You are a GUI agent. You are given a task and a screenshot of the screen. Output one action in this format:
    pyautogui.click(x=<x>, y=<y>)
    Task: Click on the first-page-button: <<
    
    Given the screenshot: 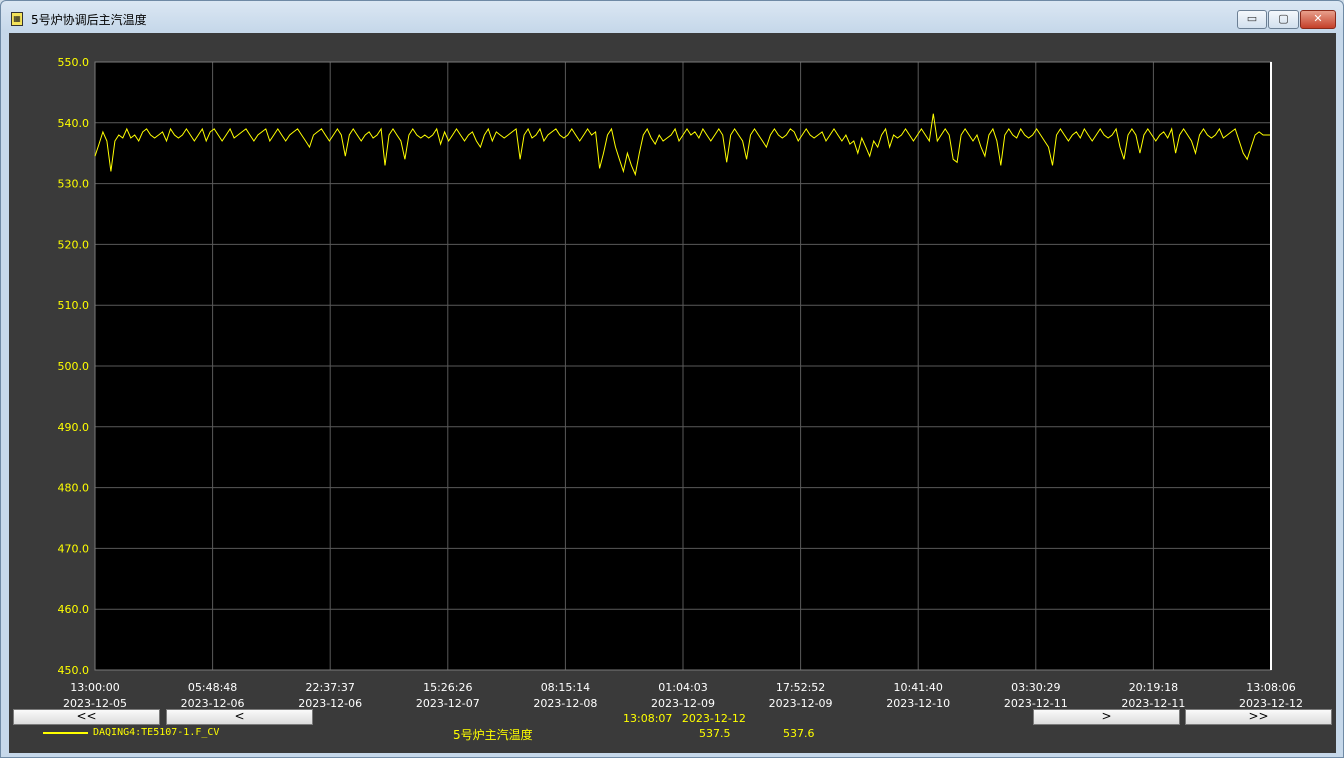 What is the action you would take?
    pyautogui.click(x=86, y=717)
    